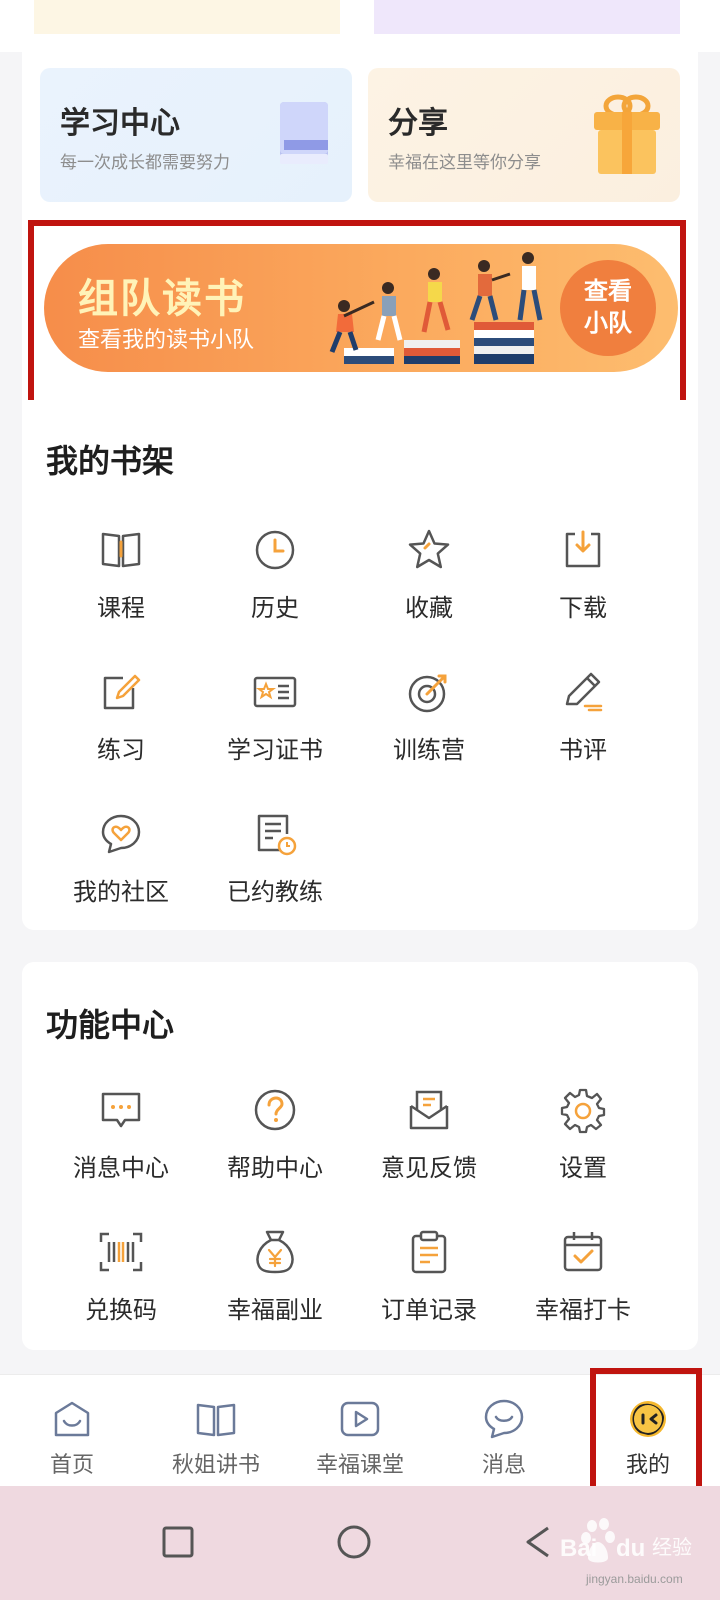  What do you see at coordinates (121, 1252) in the screenshot?
I see `barcode-icon` at bounding box center [121, 1252].